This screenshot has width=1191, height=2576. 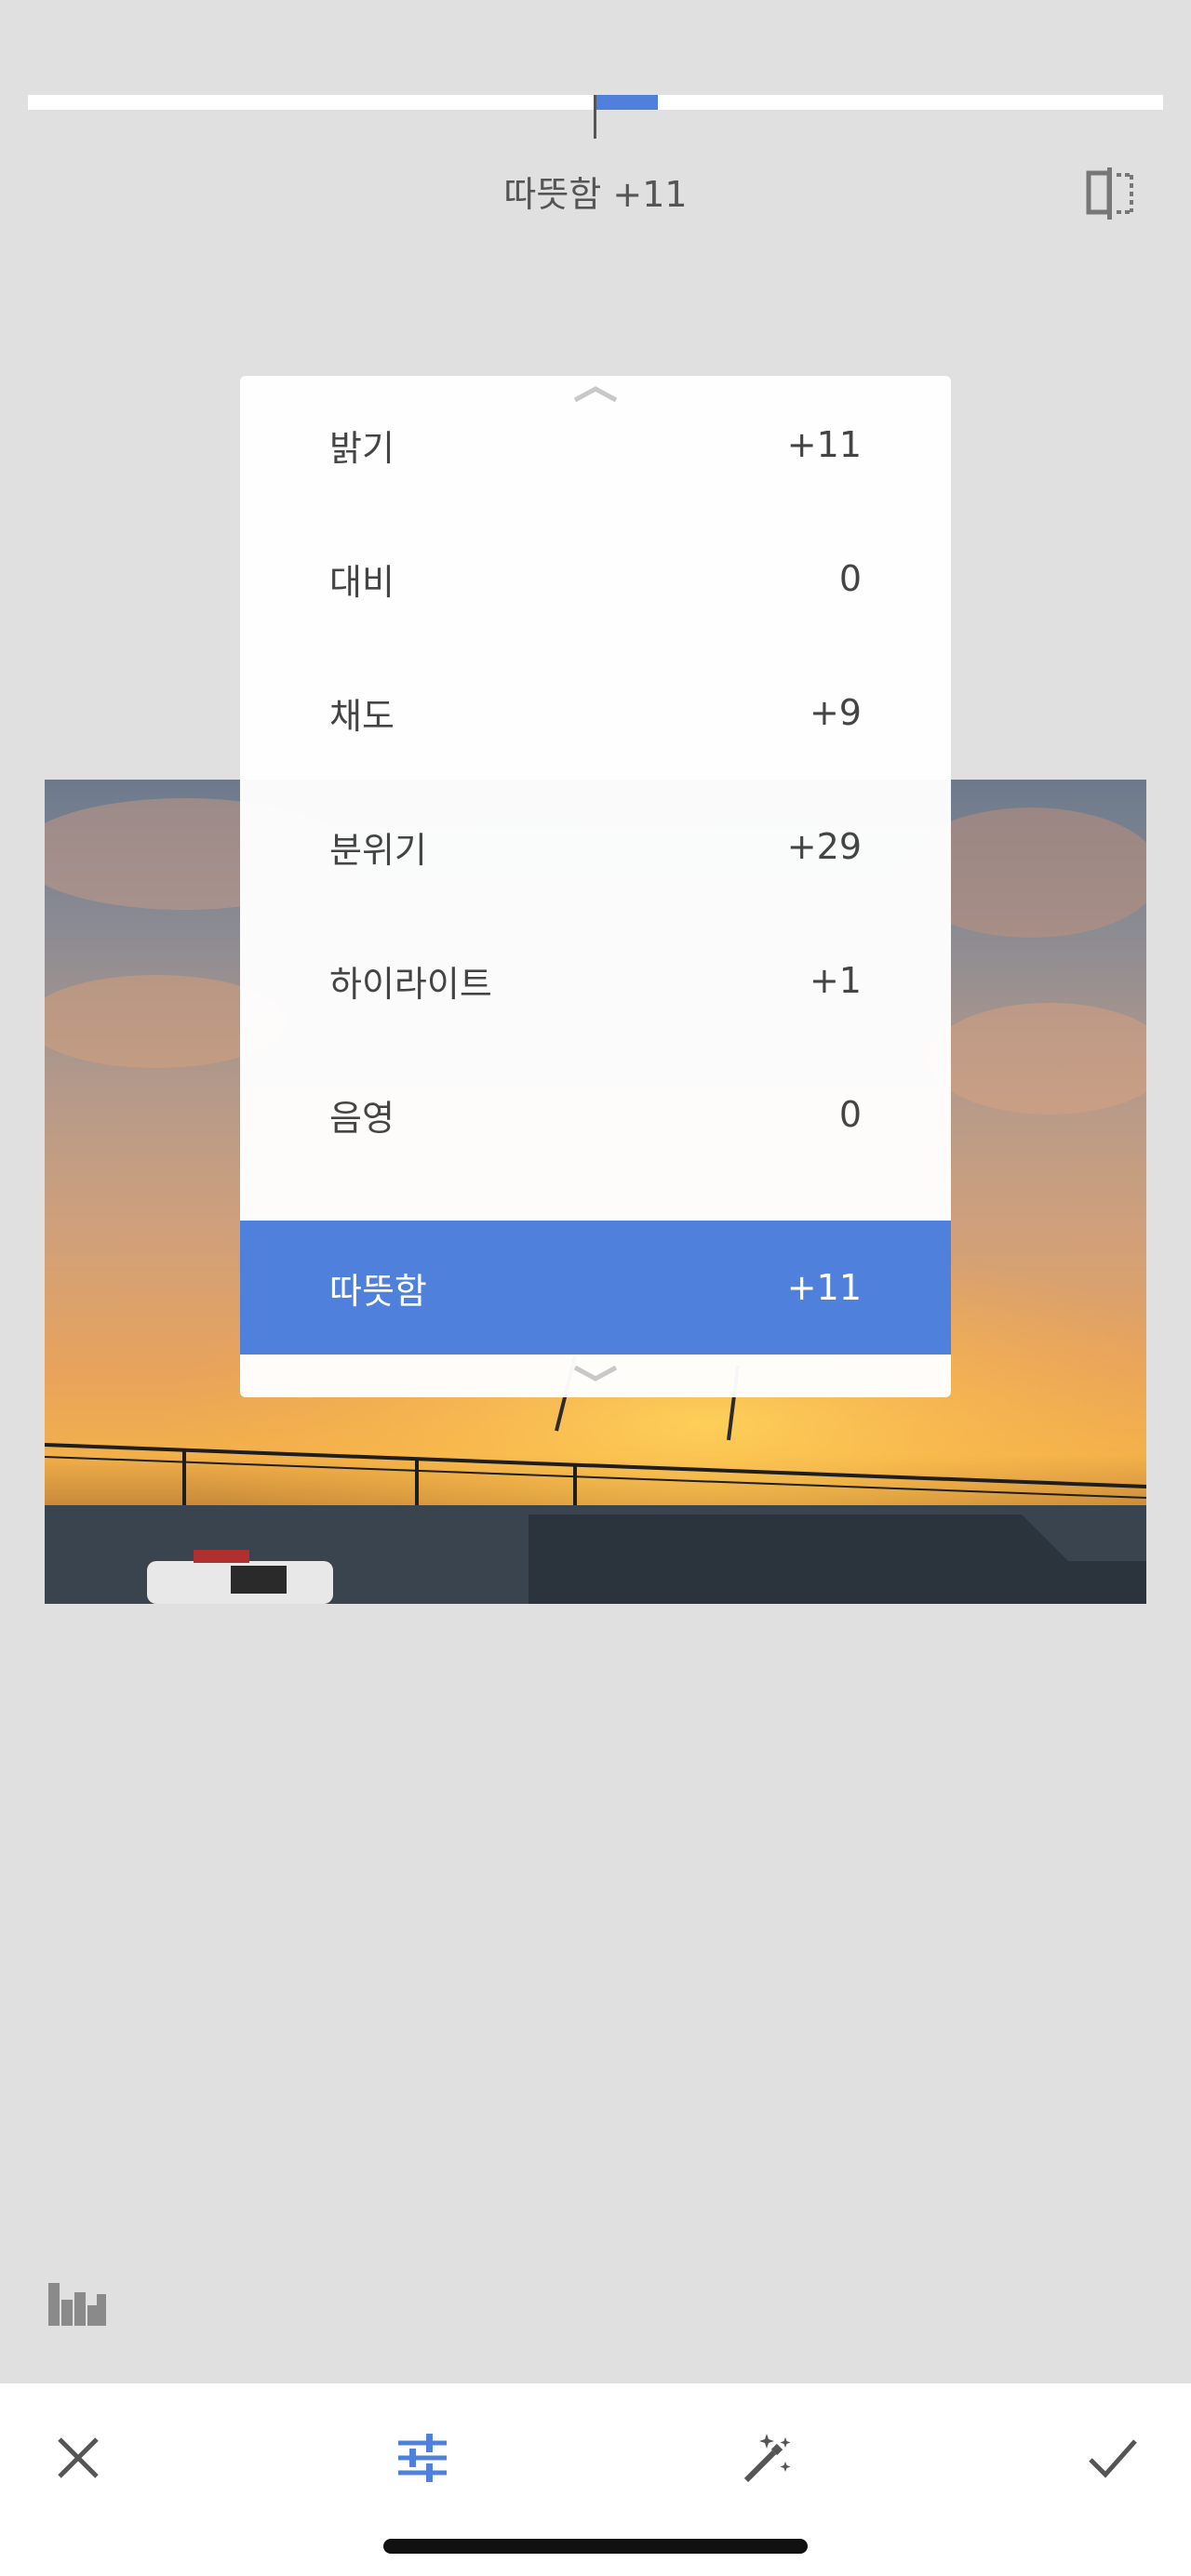 What do you see at coordinates (595, 1114) in the screenshot?
I see `menu-item-shadows: 음영 0` at bounding box center [595, 1114].